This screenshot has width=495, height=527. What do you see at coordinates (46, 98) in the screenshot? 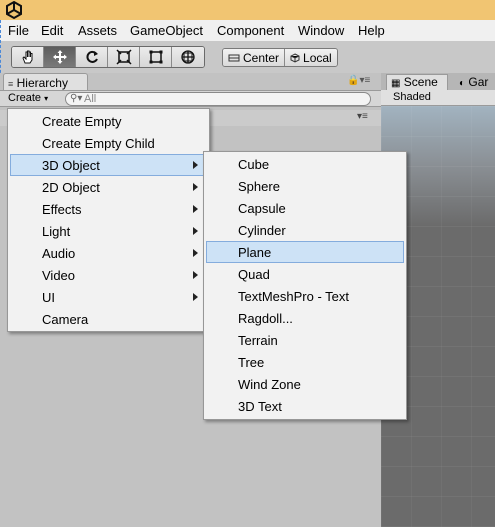
I see `chevron-down-icon: ▾` at bounding box center [46, 98].